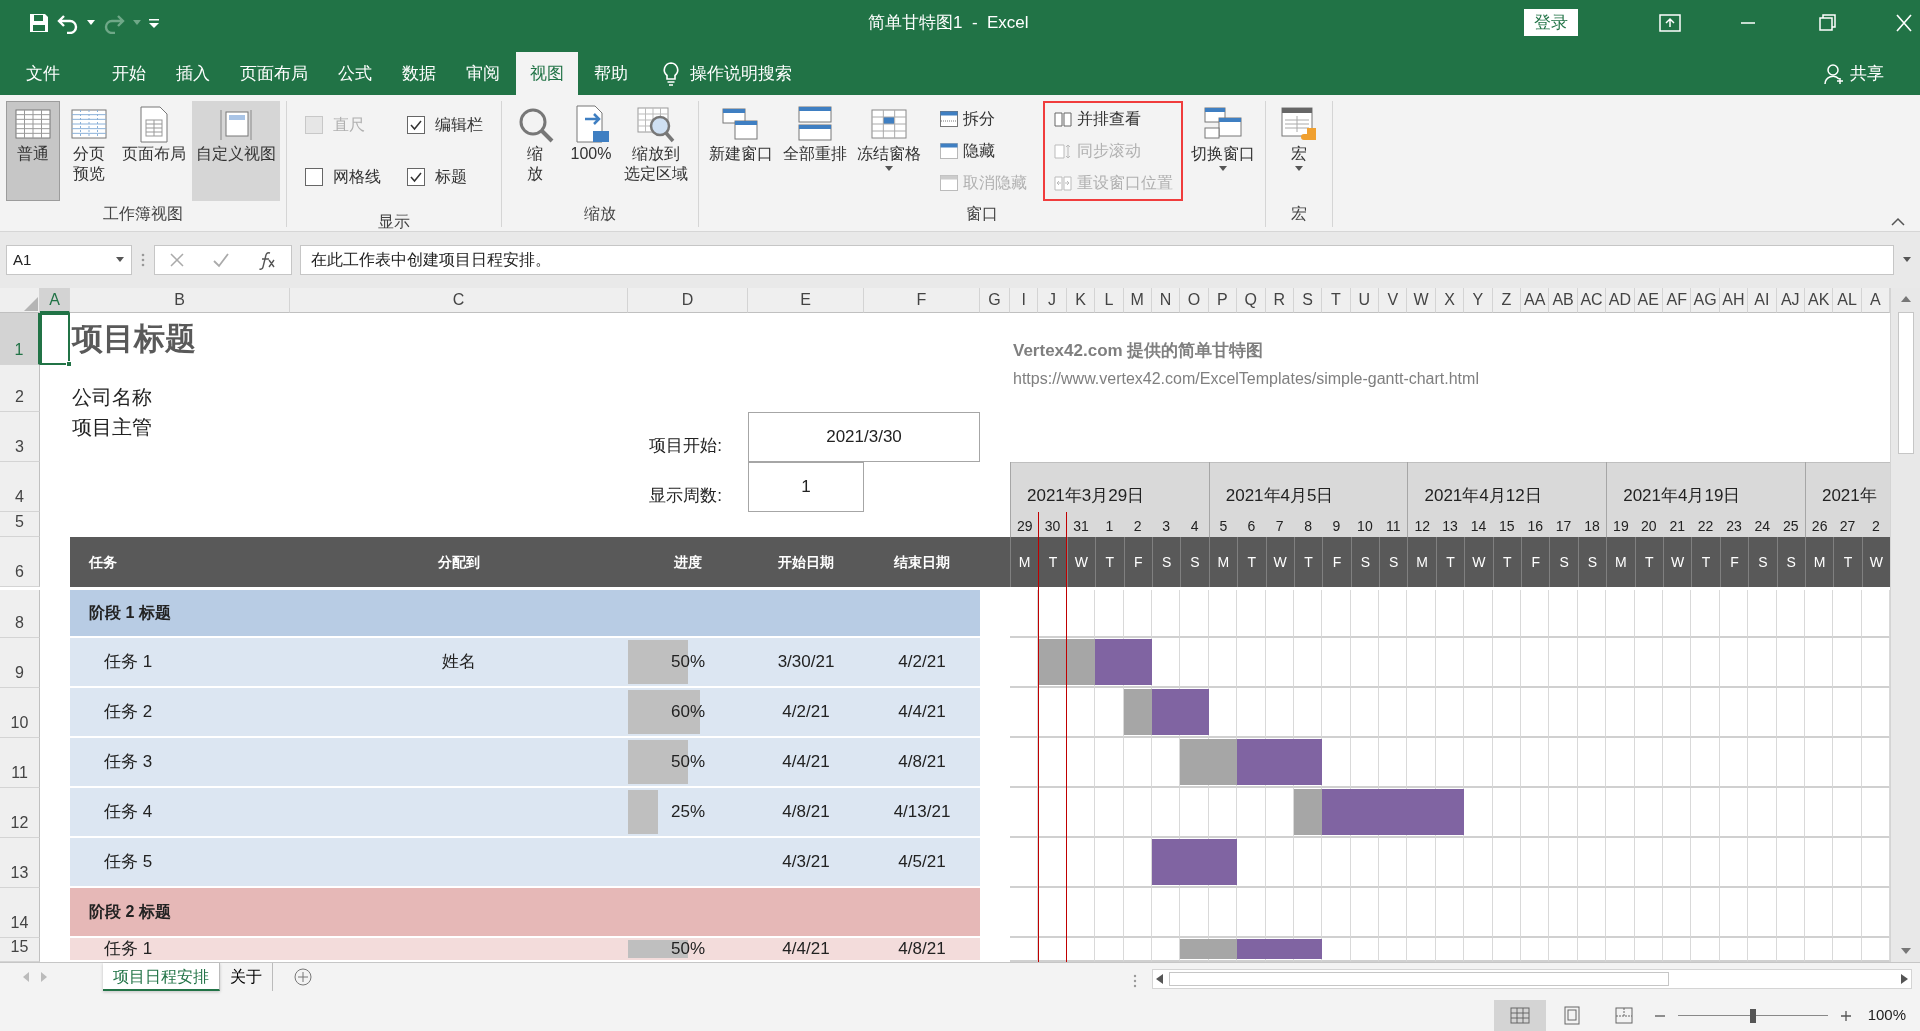 This screenshot has height=1031, width=1920. I want to click on column-header: AD, so click(1620, 300).